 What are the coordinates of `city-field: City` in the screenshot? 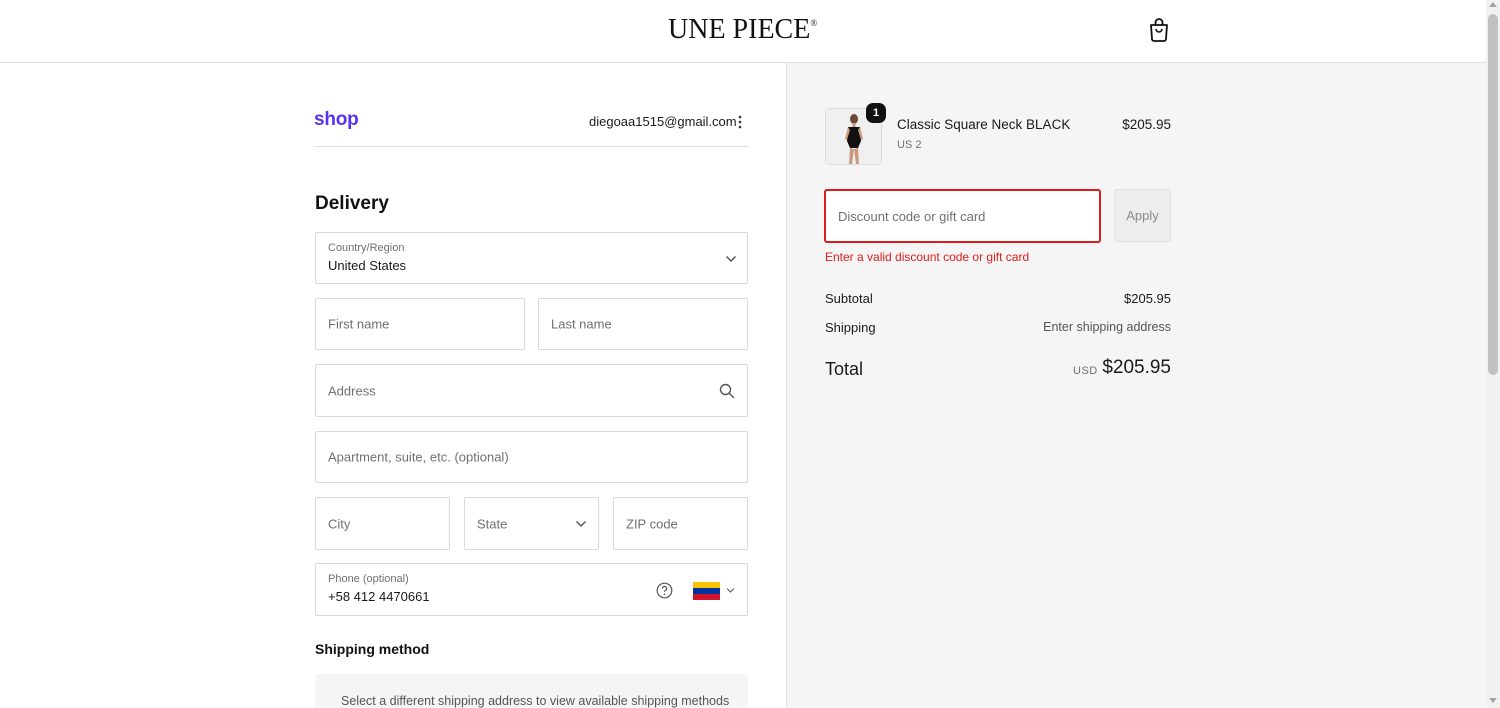 It's located at (382, 523).